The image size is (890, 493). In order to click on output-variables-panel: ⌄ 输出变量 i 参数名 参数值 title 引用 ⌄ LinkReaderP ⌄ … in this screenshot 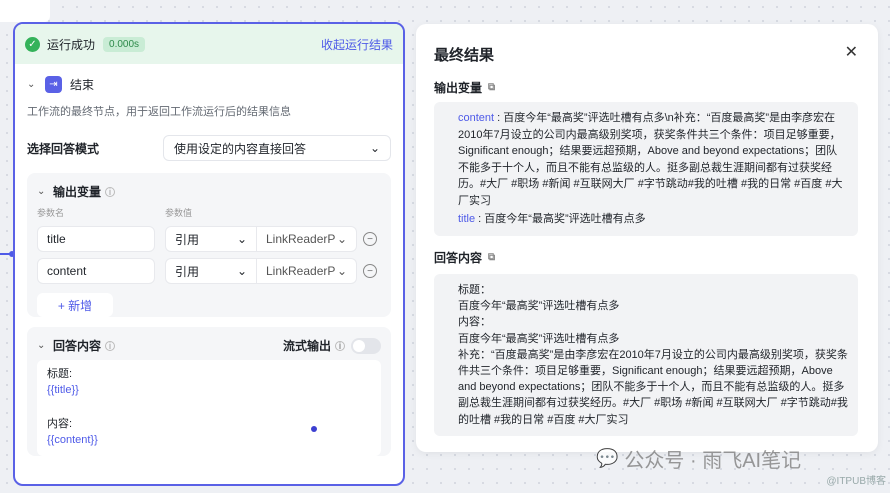, I will do `click(209, 245)`.